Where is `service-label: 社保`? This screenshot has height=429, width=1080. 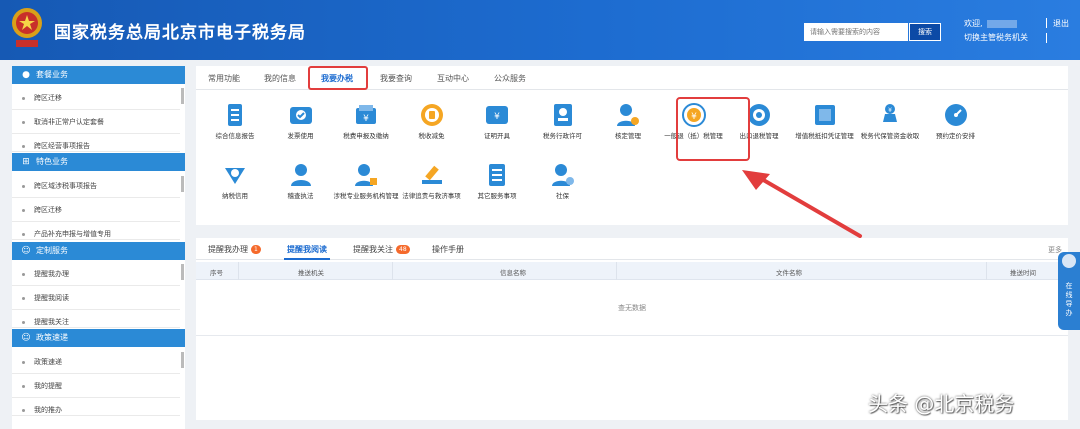 service-label: 社保 is located at coordinates (562, 196).